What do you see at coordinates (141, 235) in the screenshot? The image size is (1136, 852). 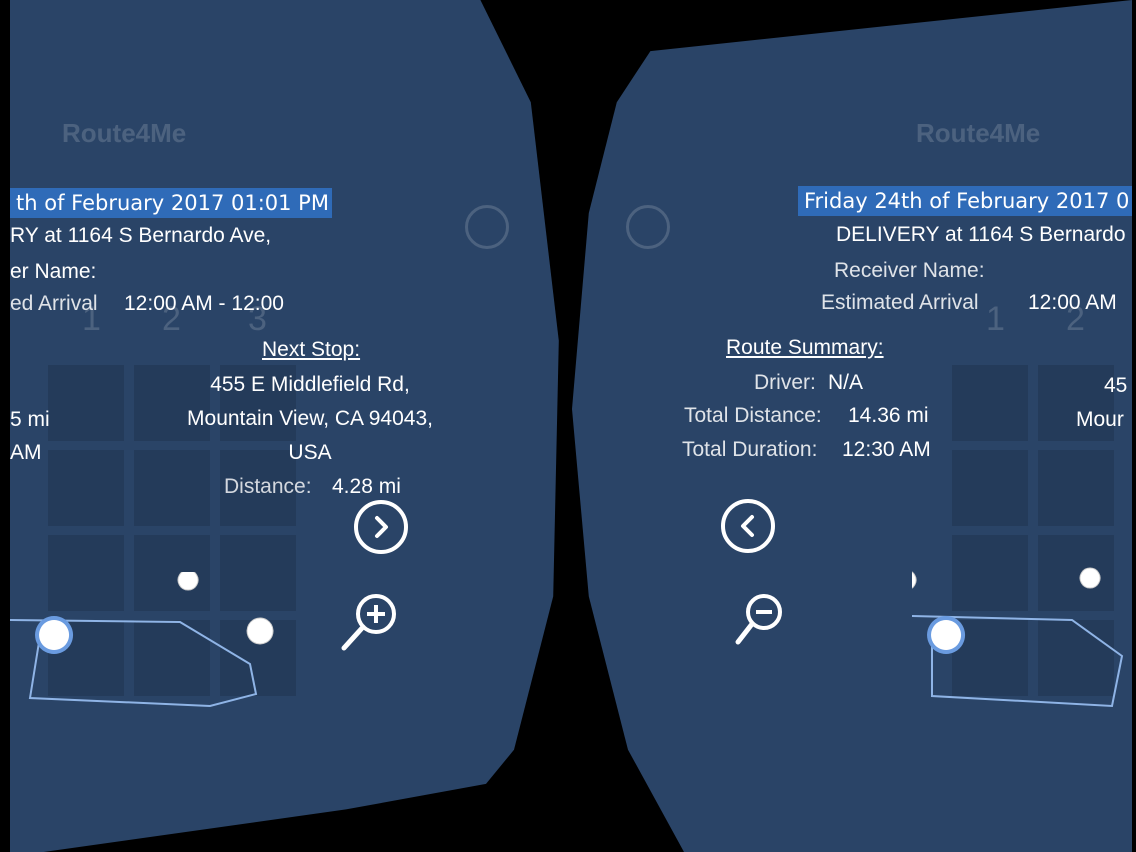 I see `left-delivery-line: RY at 1164 S Bernardo Ave,` at bounding box center [141, 235].